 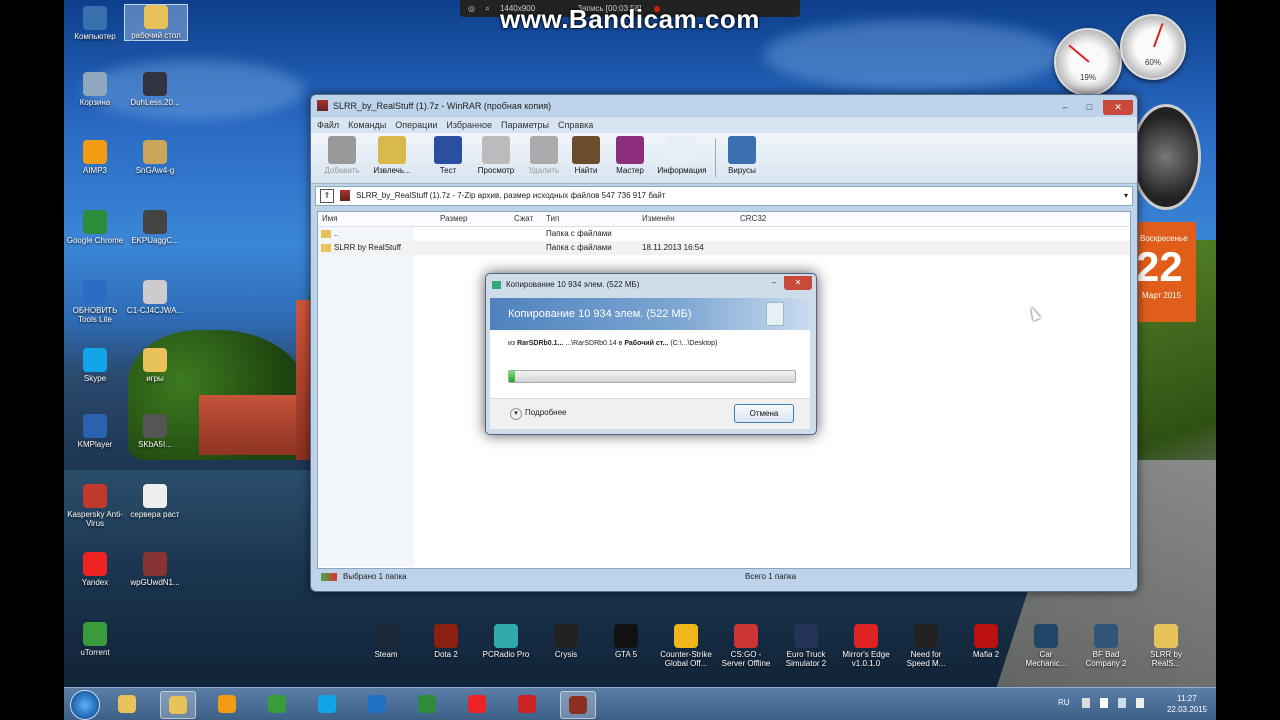 I want to click on language-indicator: RU, so click(x=1064, y=702).